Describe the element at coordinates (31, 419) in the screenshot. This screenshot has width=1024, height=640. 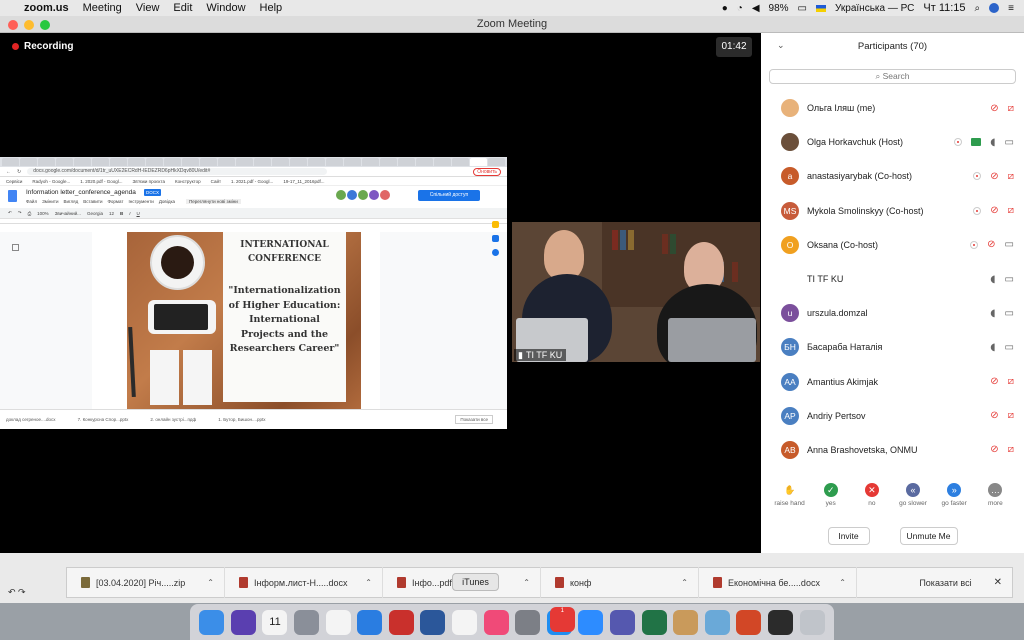
I see `download-item: доклад сегреное....docx` at that location.